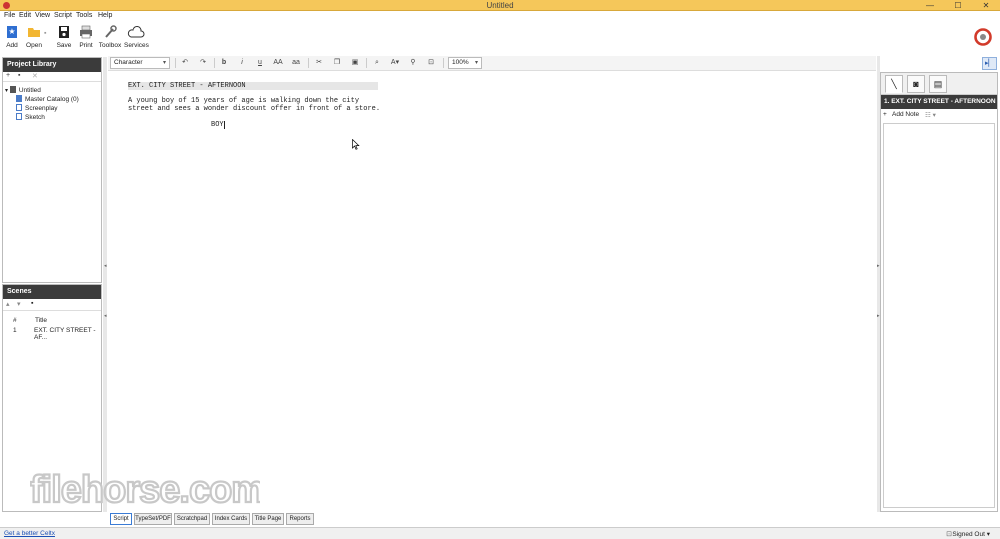 This screenshot has height=539, width=1000. What do you see at coordinates (986, 5) in the screenshot?
I see `close-button: ✕` at bounding box center [986, 5].